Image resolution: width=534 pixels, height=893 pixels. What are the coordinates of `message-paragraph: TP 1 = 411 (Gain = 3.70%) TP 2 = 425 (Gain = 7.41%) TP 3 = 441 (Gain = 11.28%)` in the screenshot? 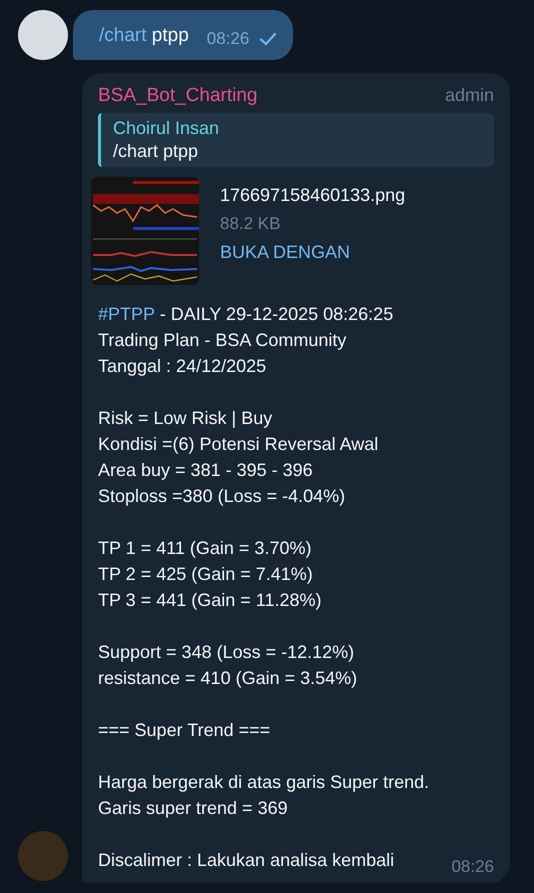 It's located at (210, 574).